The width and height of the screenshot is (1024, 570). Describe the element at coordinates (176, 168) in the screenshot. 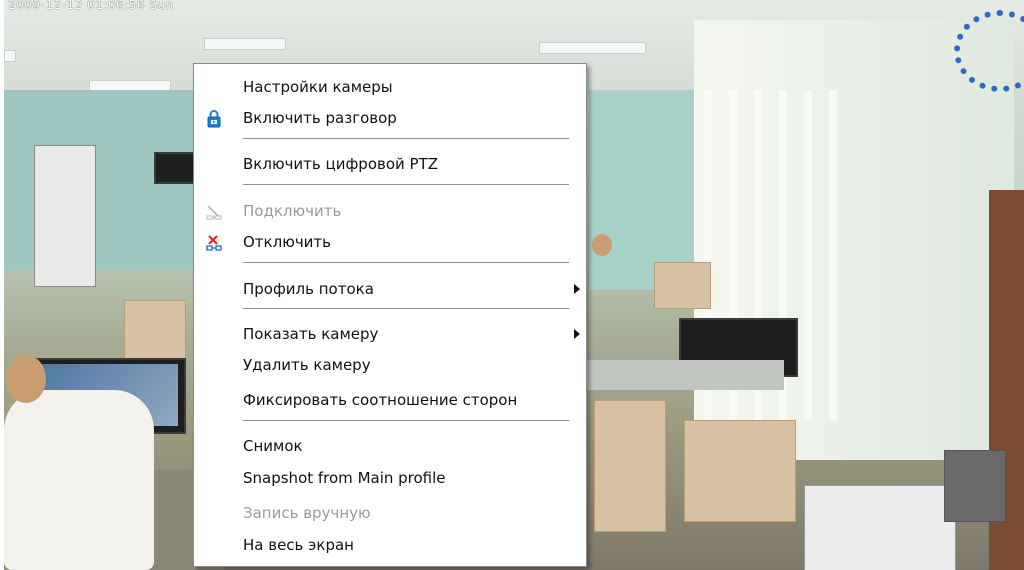

I see `wall-monitor` at that location.